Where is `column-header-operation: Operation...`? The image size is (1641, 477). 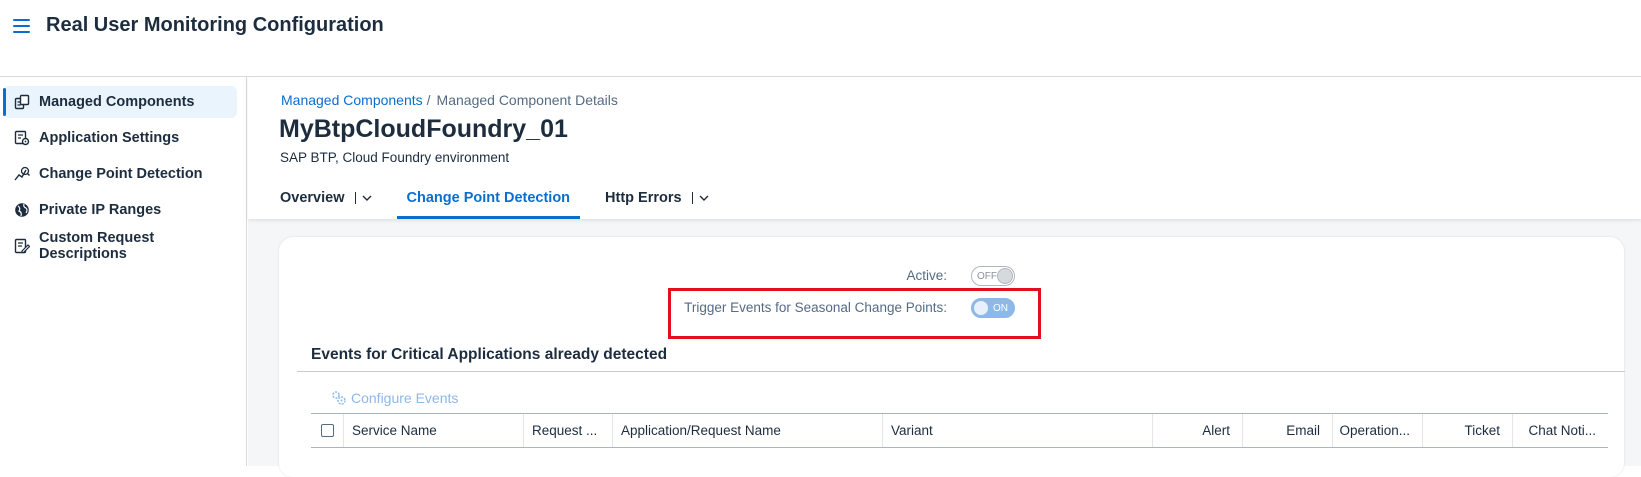 column-header-operation: Operation... is located at coordinates (1378, 430).